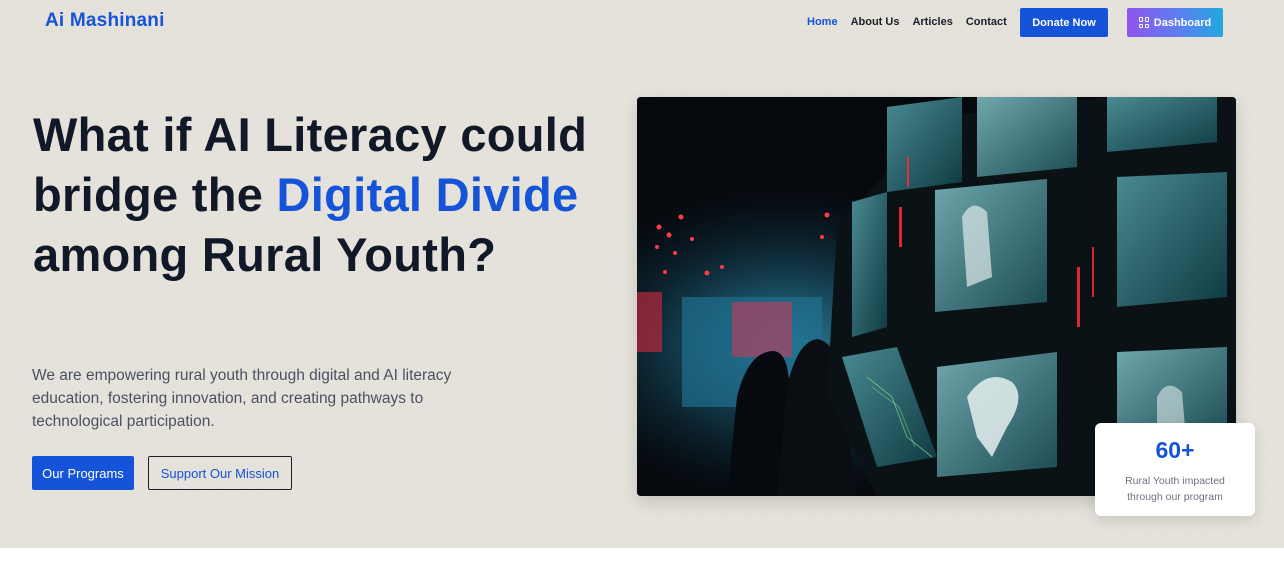  What do you see at coordinates (105, 21) in the screenshot?
I see `brand-logo: Ai Mashinani` at bounding box center [105, 21].